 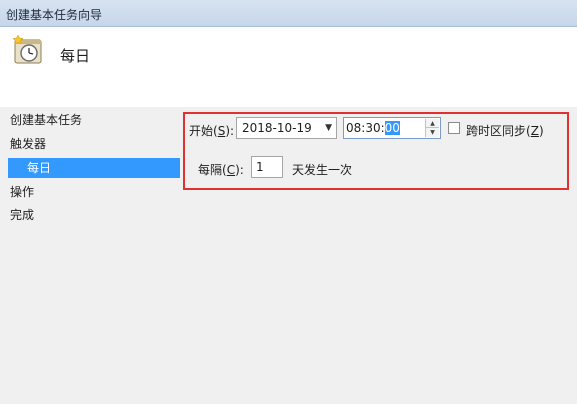 What do you see at coordinates (288, 13) in the screenshot?
I see `title-bar: 创建基本任务向导` at bounding box center [288, 13].